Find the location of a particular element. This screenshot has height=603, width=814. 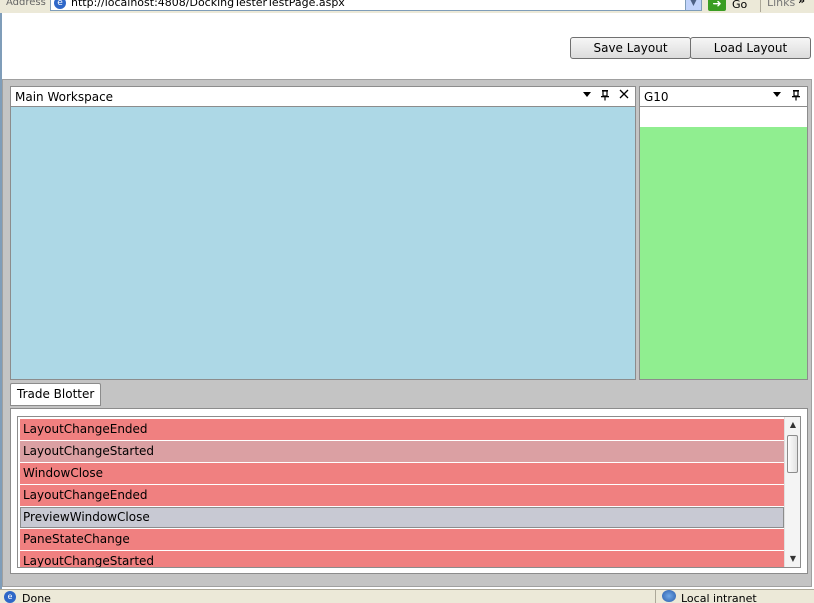

main-workspace-header: Main Workspace is located at coordinates (323, 97).